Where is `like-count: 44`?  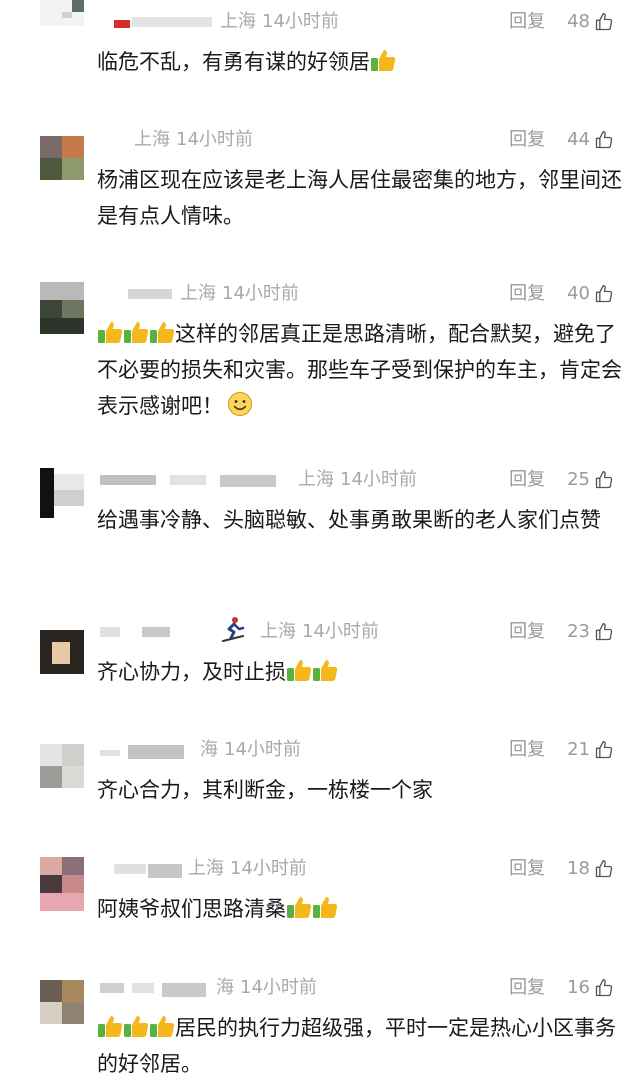
like-count: 44 is located at coordinates (578, 139).